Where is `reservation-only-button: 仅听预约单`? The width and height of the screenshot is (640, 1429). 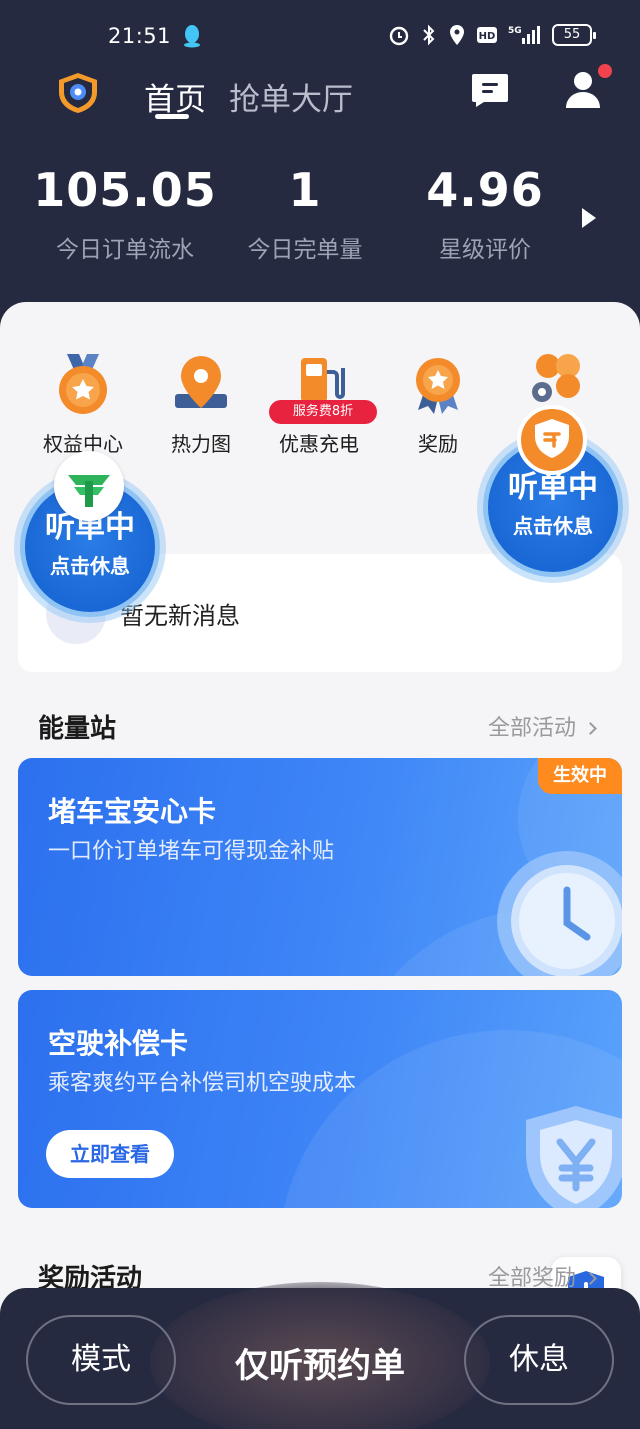 reservation-only-button: 仅听预约单 is located at coordinates (320, 1362).